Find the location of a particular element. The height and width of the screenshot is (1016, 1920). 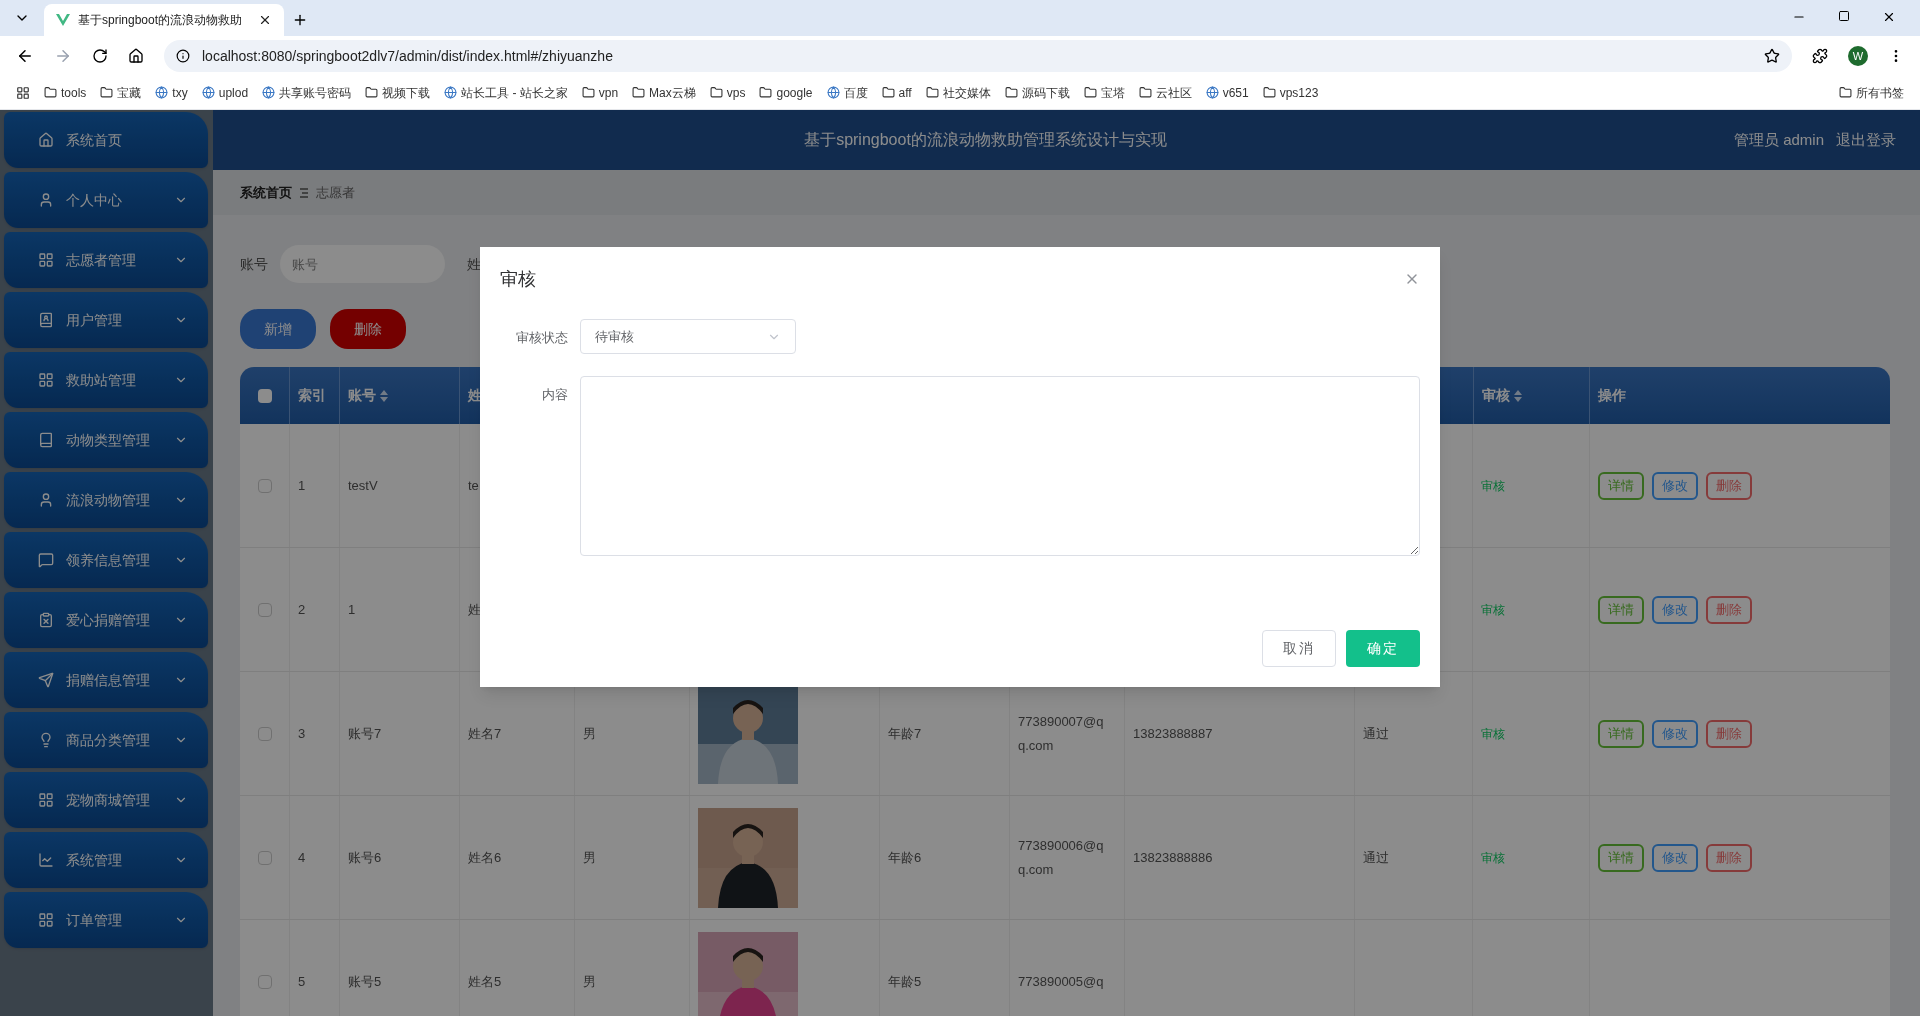

new-tab-icon is located at coordinates (300, 20).